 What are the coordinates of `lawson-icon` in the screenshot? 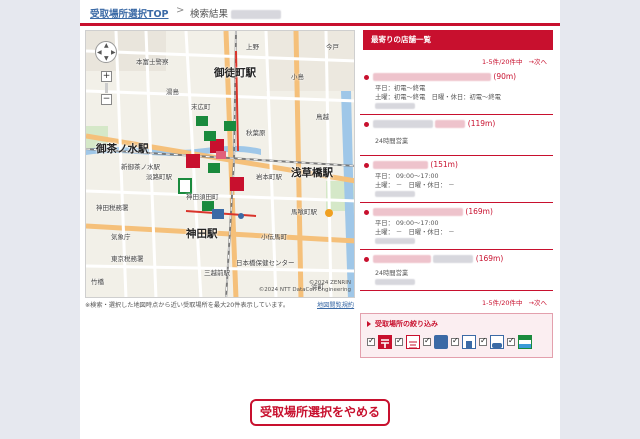 It's located at (413, 342).